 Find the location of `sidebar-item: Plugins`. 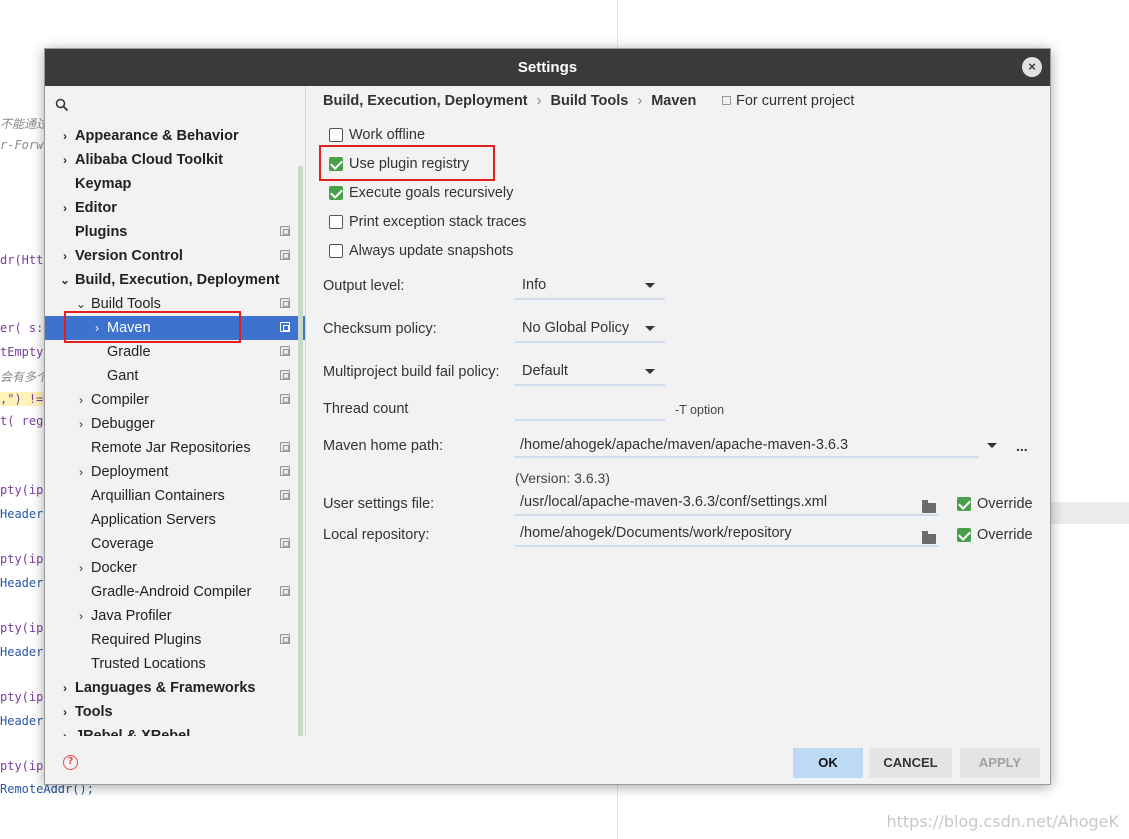

sidebar-item: Plugins is located at coordinates (175, 232).